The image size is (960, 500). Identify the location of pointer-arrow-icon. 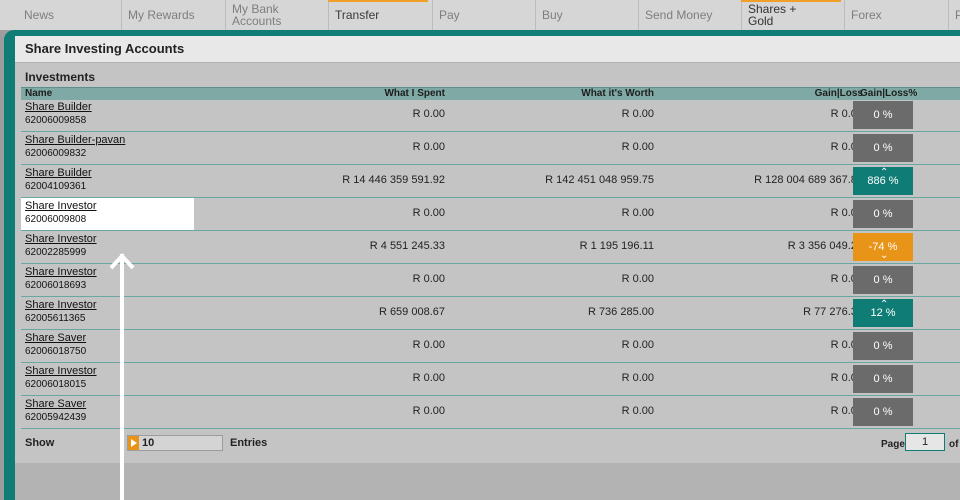
(122, 376).